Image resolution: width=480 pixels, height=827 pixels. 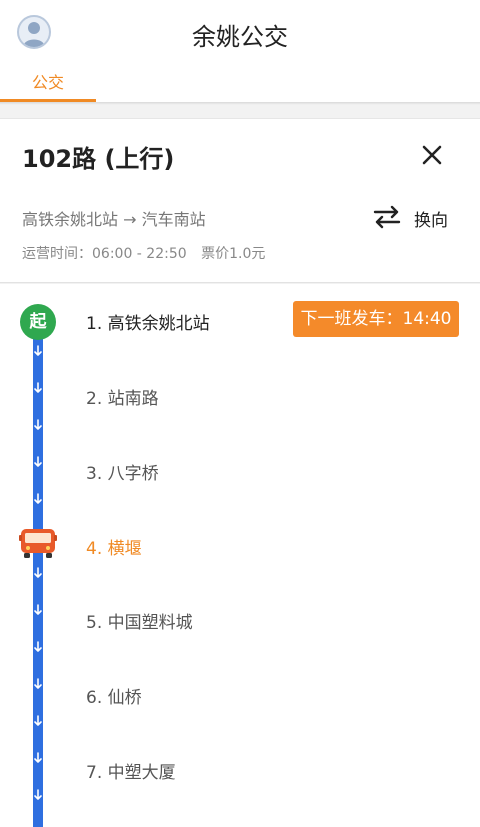 I want to click on tab-bar: 公交, so click(x=240, y=85).